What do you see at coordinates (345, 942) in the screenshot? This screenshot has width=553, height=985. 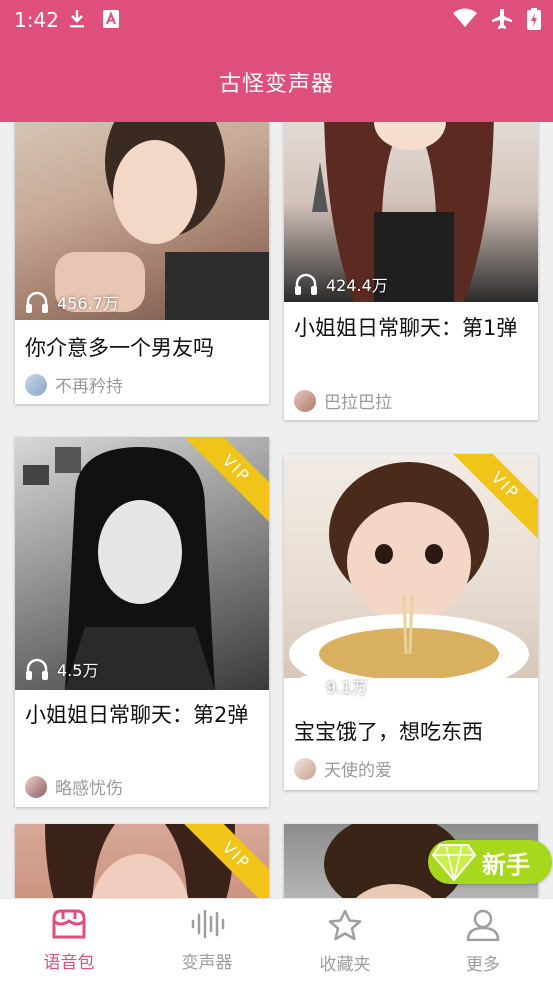 I see `nav-item-favorites: 收藏夹` at bounding box center [345, 942].